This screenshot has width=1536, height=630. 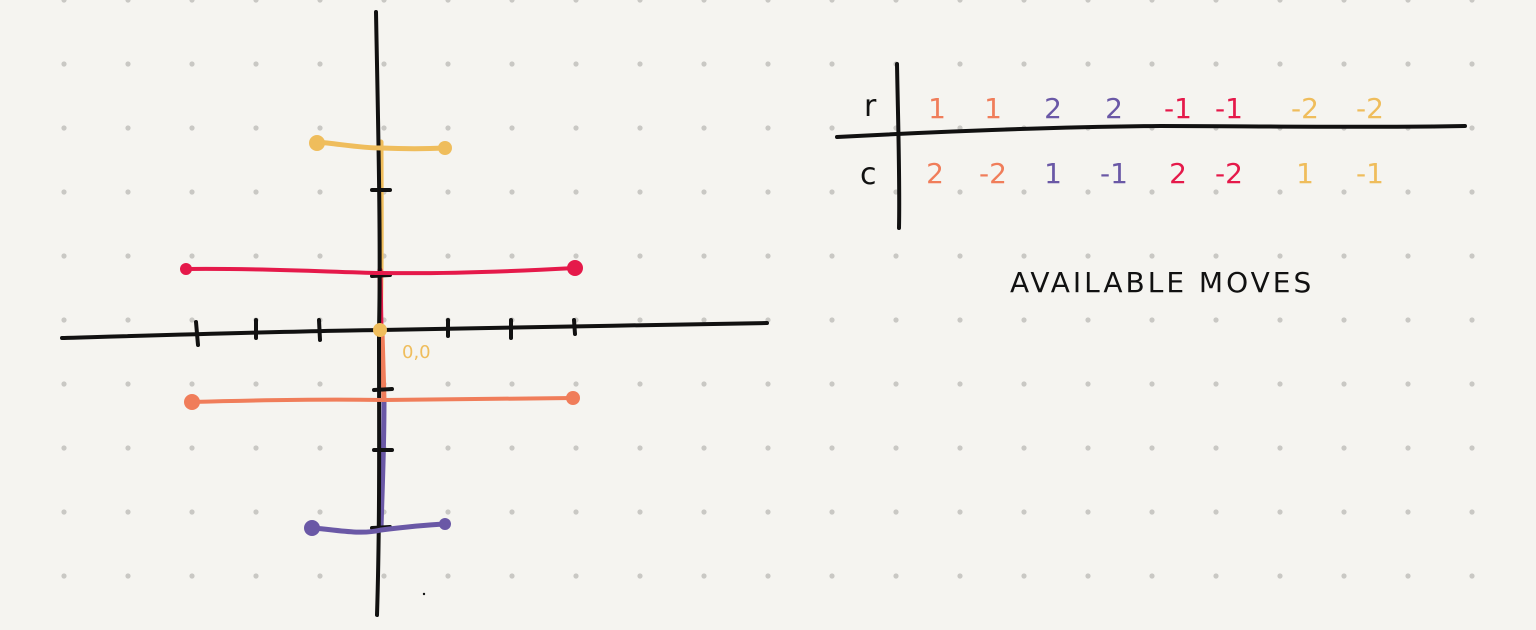 What do you see at coordinates (937, 108) in the screenshot?
I see `move-r-value: 1` at bounding box center [937, 108].